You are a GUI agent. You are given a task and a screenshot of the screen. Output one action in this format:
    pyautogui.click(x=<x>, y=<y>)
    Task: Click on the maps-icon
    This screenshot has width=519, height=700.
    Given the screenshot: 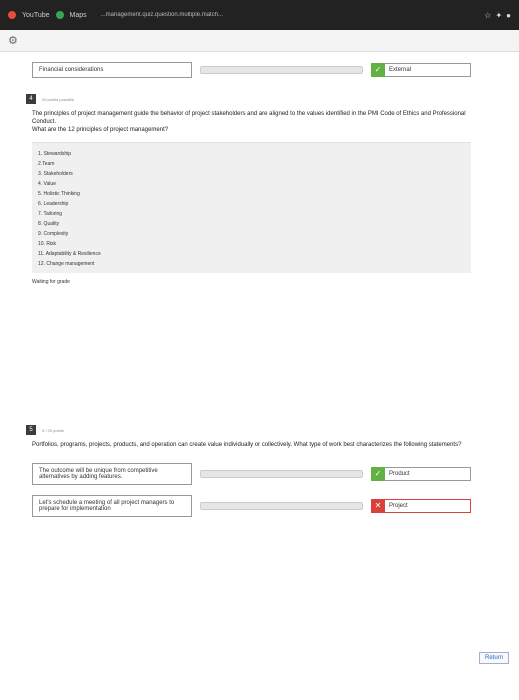 What is the action you would take?
    pyautogui.click(x=59, y=15)
    